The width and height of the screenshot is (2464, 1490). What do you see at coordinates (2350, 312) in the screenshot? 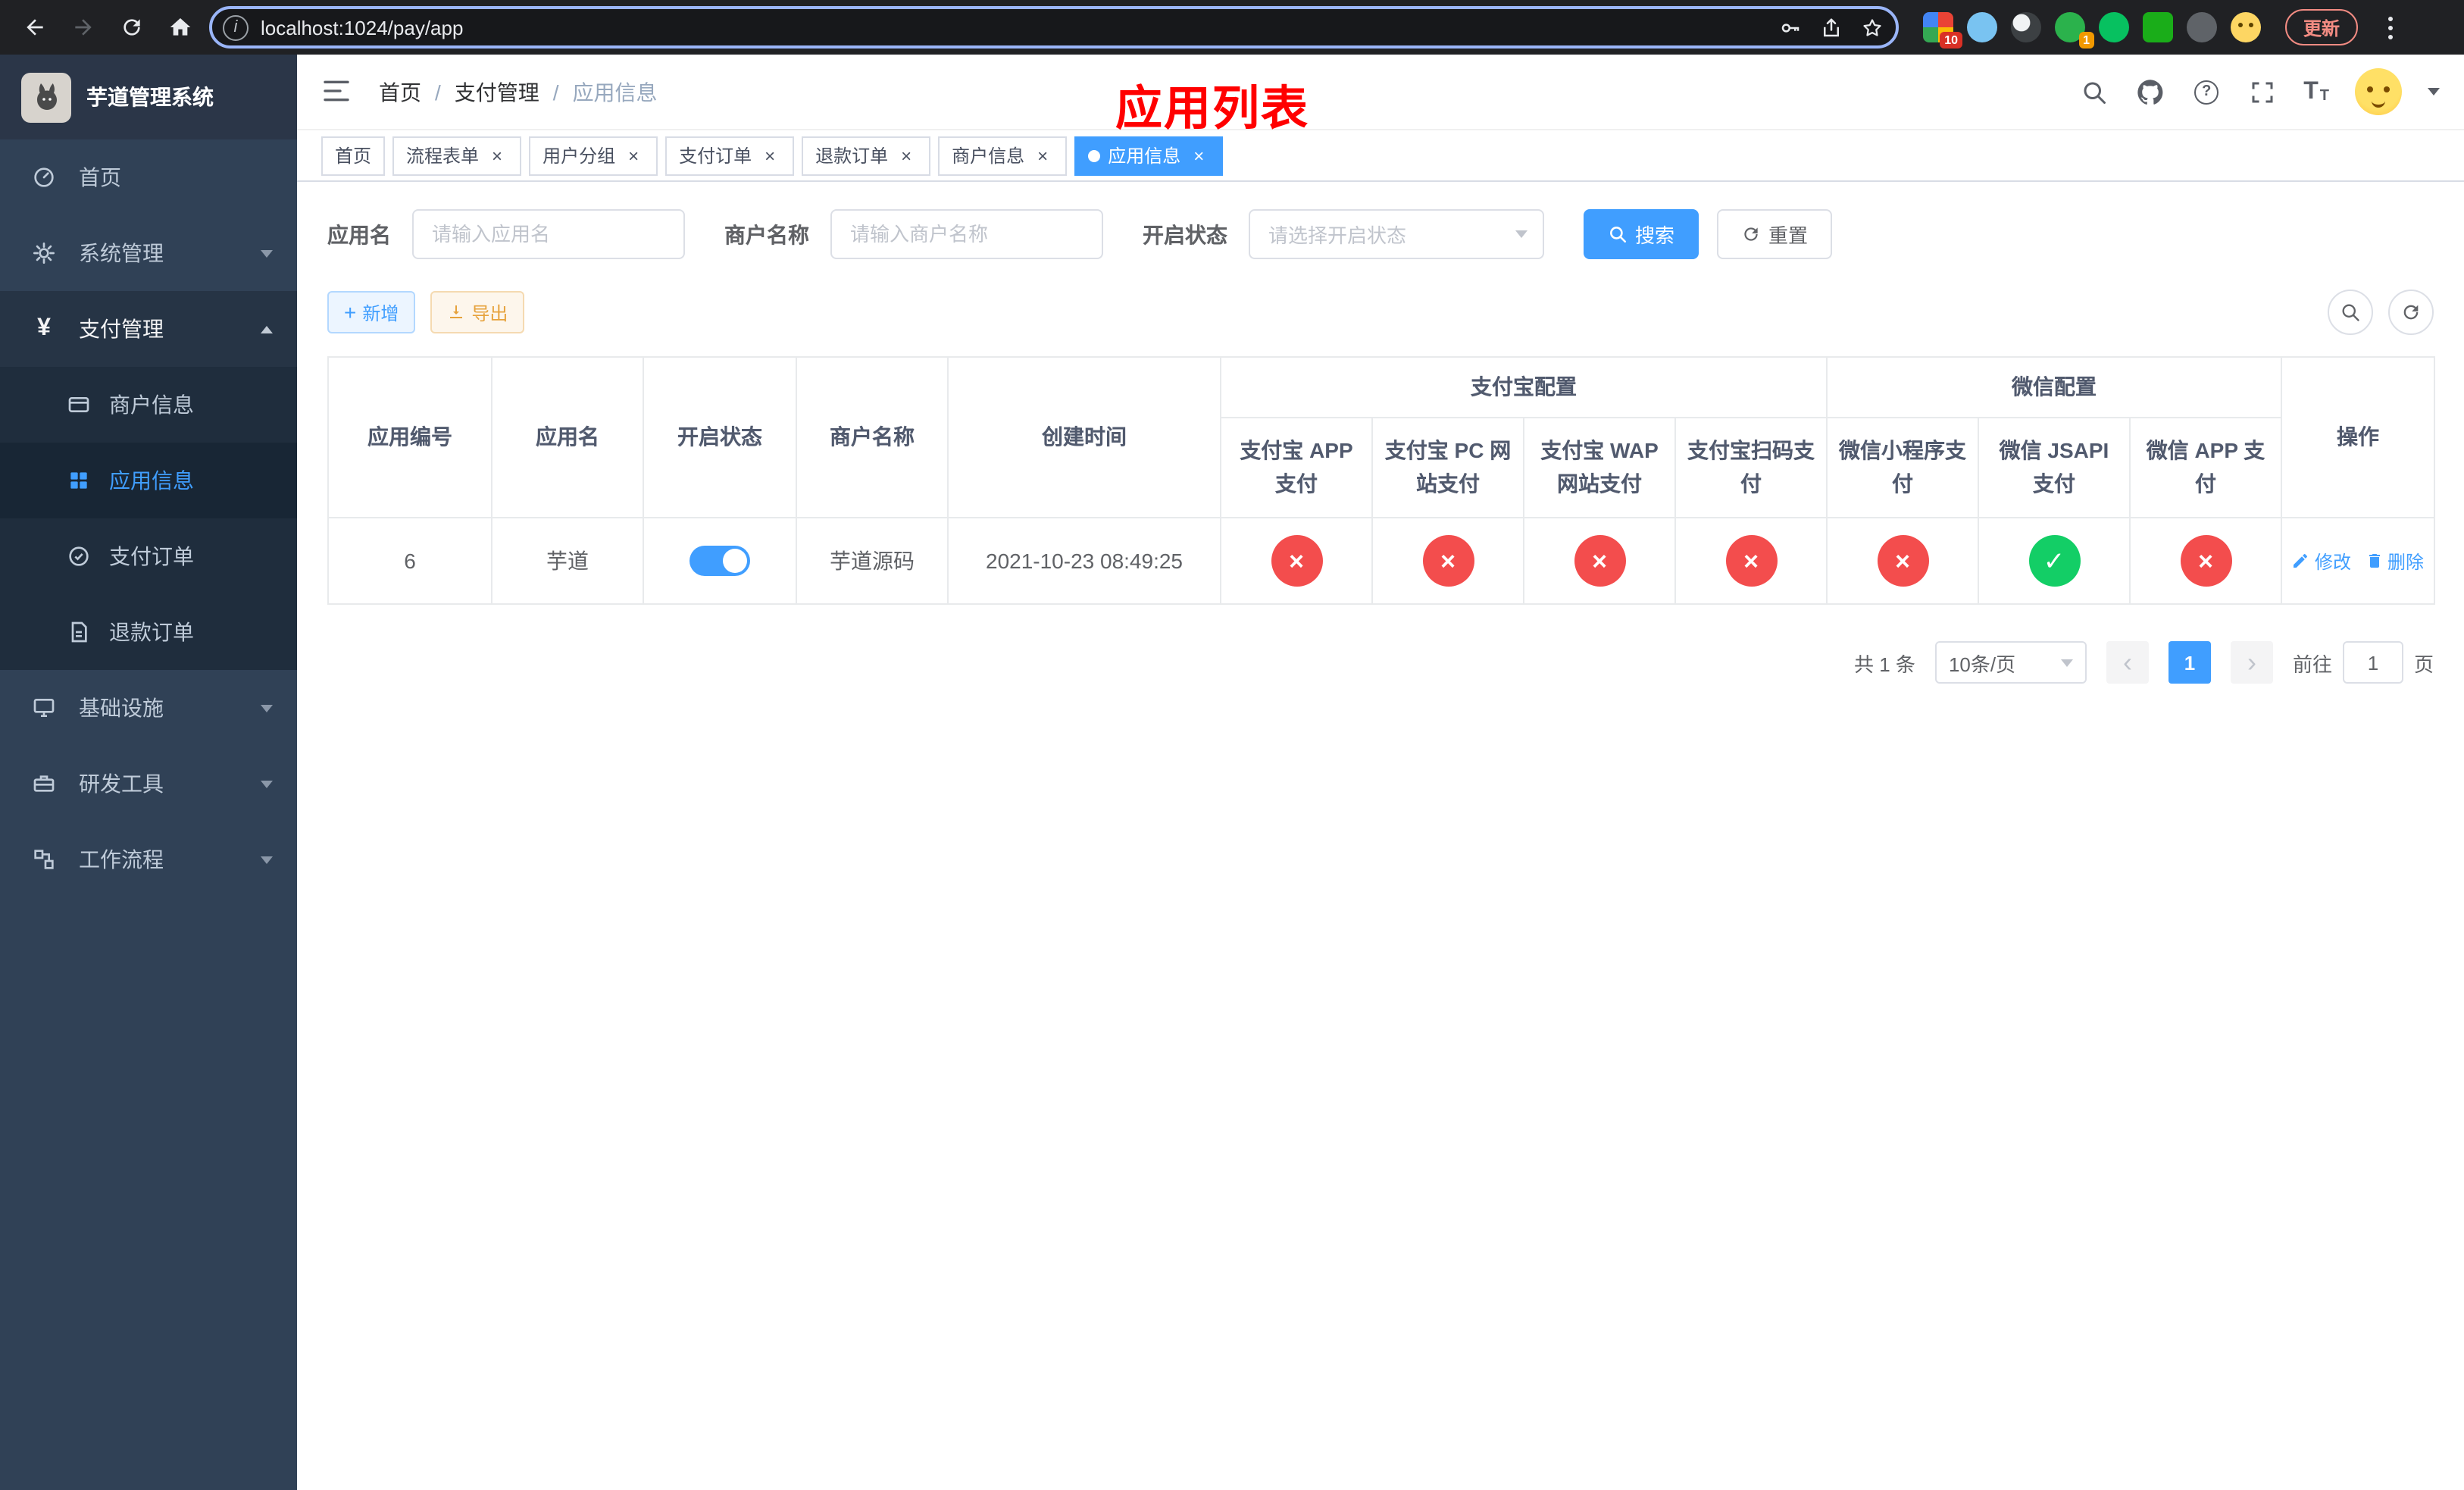
I see `toggle-search-icon` at bounding box center [2350, 312].